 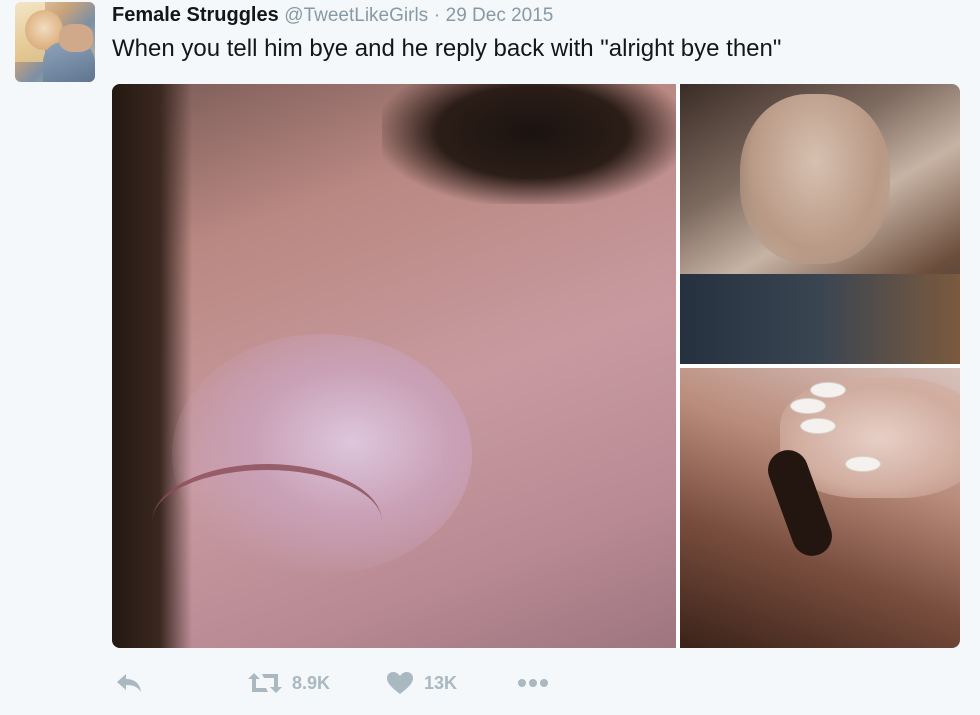 I want to click on tweet-date: 29 Dec 2015, so click(x=500, y=15).